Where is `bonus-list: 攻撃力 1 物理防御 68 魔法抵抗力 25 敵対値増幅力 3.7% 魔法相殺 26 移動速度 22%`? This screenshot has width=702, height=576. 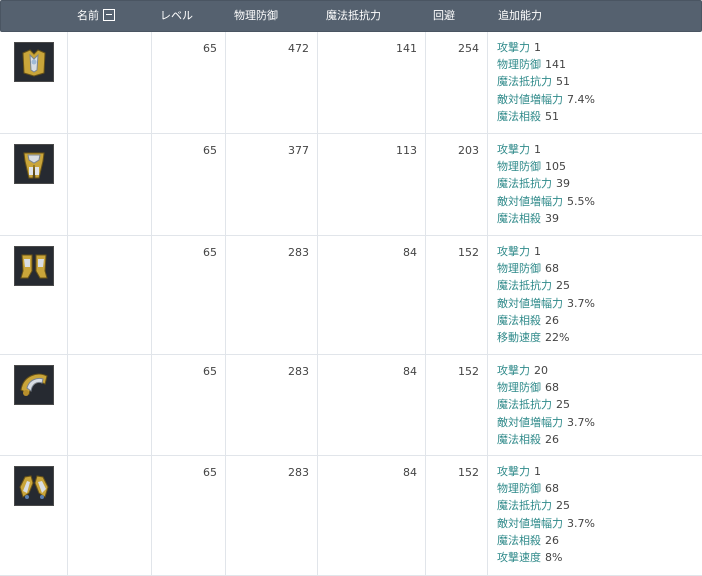 bonus-list: 攻撃力 1 物理防御 68 魔法抵抗力 25 敵対値増幅力 3.7% 魔法相殺 26 移動速度 22% is located at coordinates (546, 294).